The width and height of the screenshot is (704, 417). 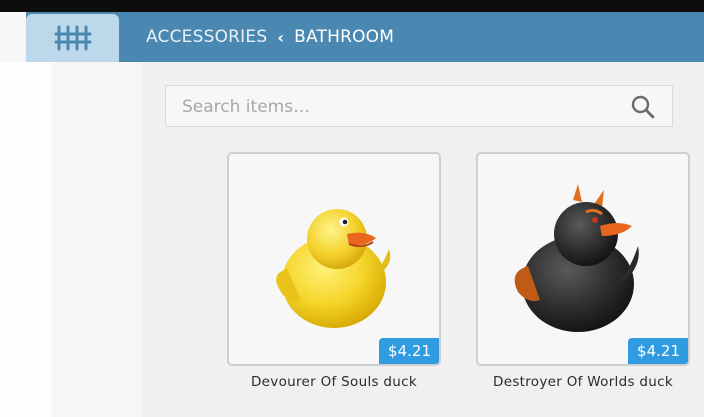 What do you see at coordinates (206, 37) in the screenshot?
I see `breadcrumb-accessories: ACCESSORIES` at bounding box center [206, 37].